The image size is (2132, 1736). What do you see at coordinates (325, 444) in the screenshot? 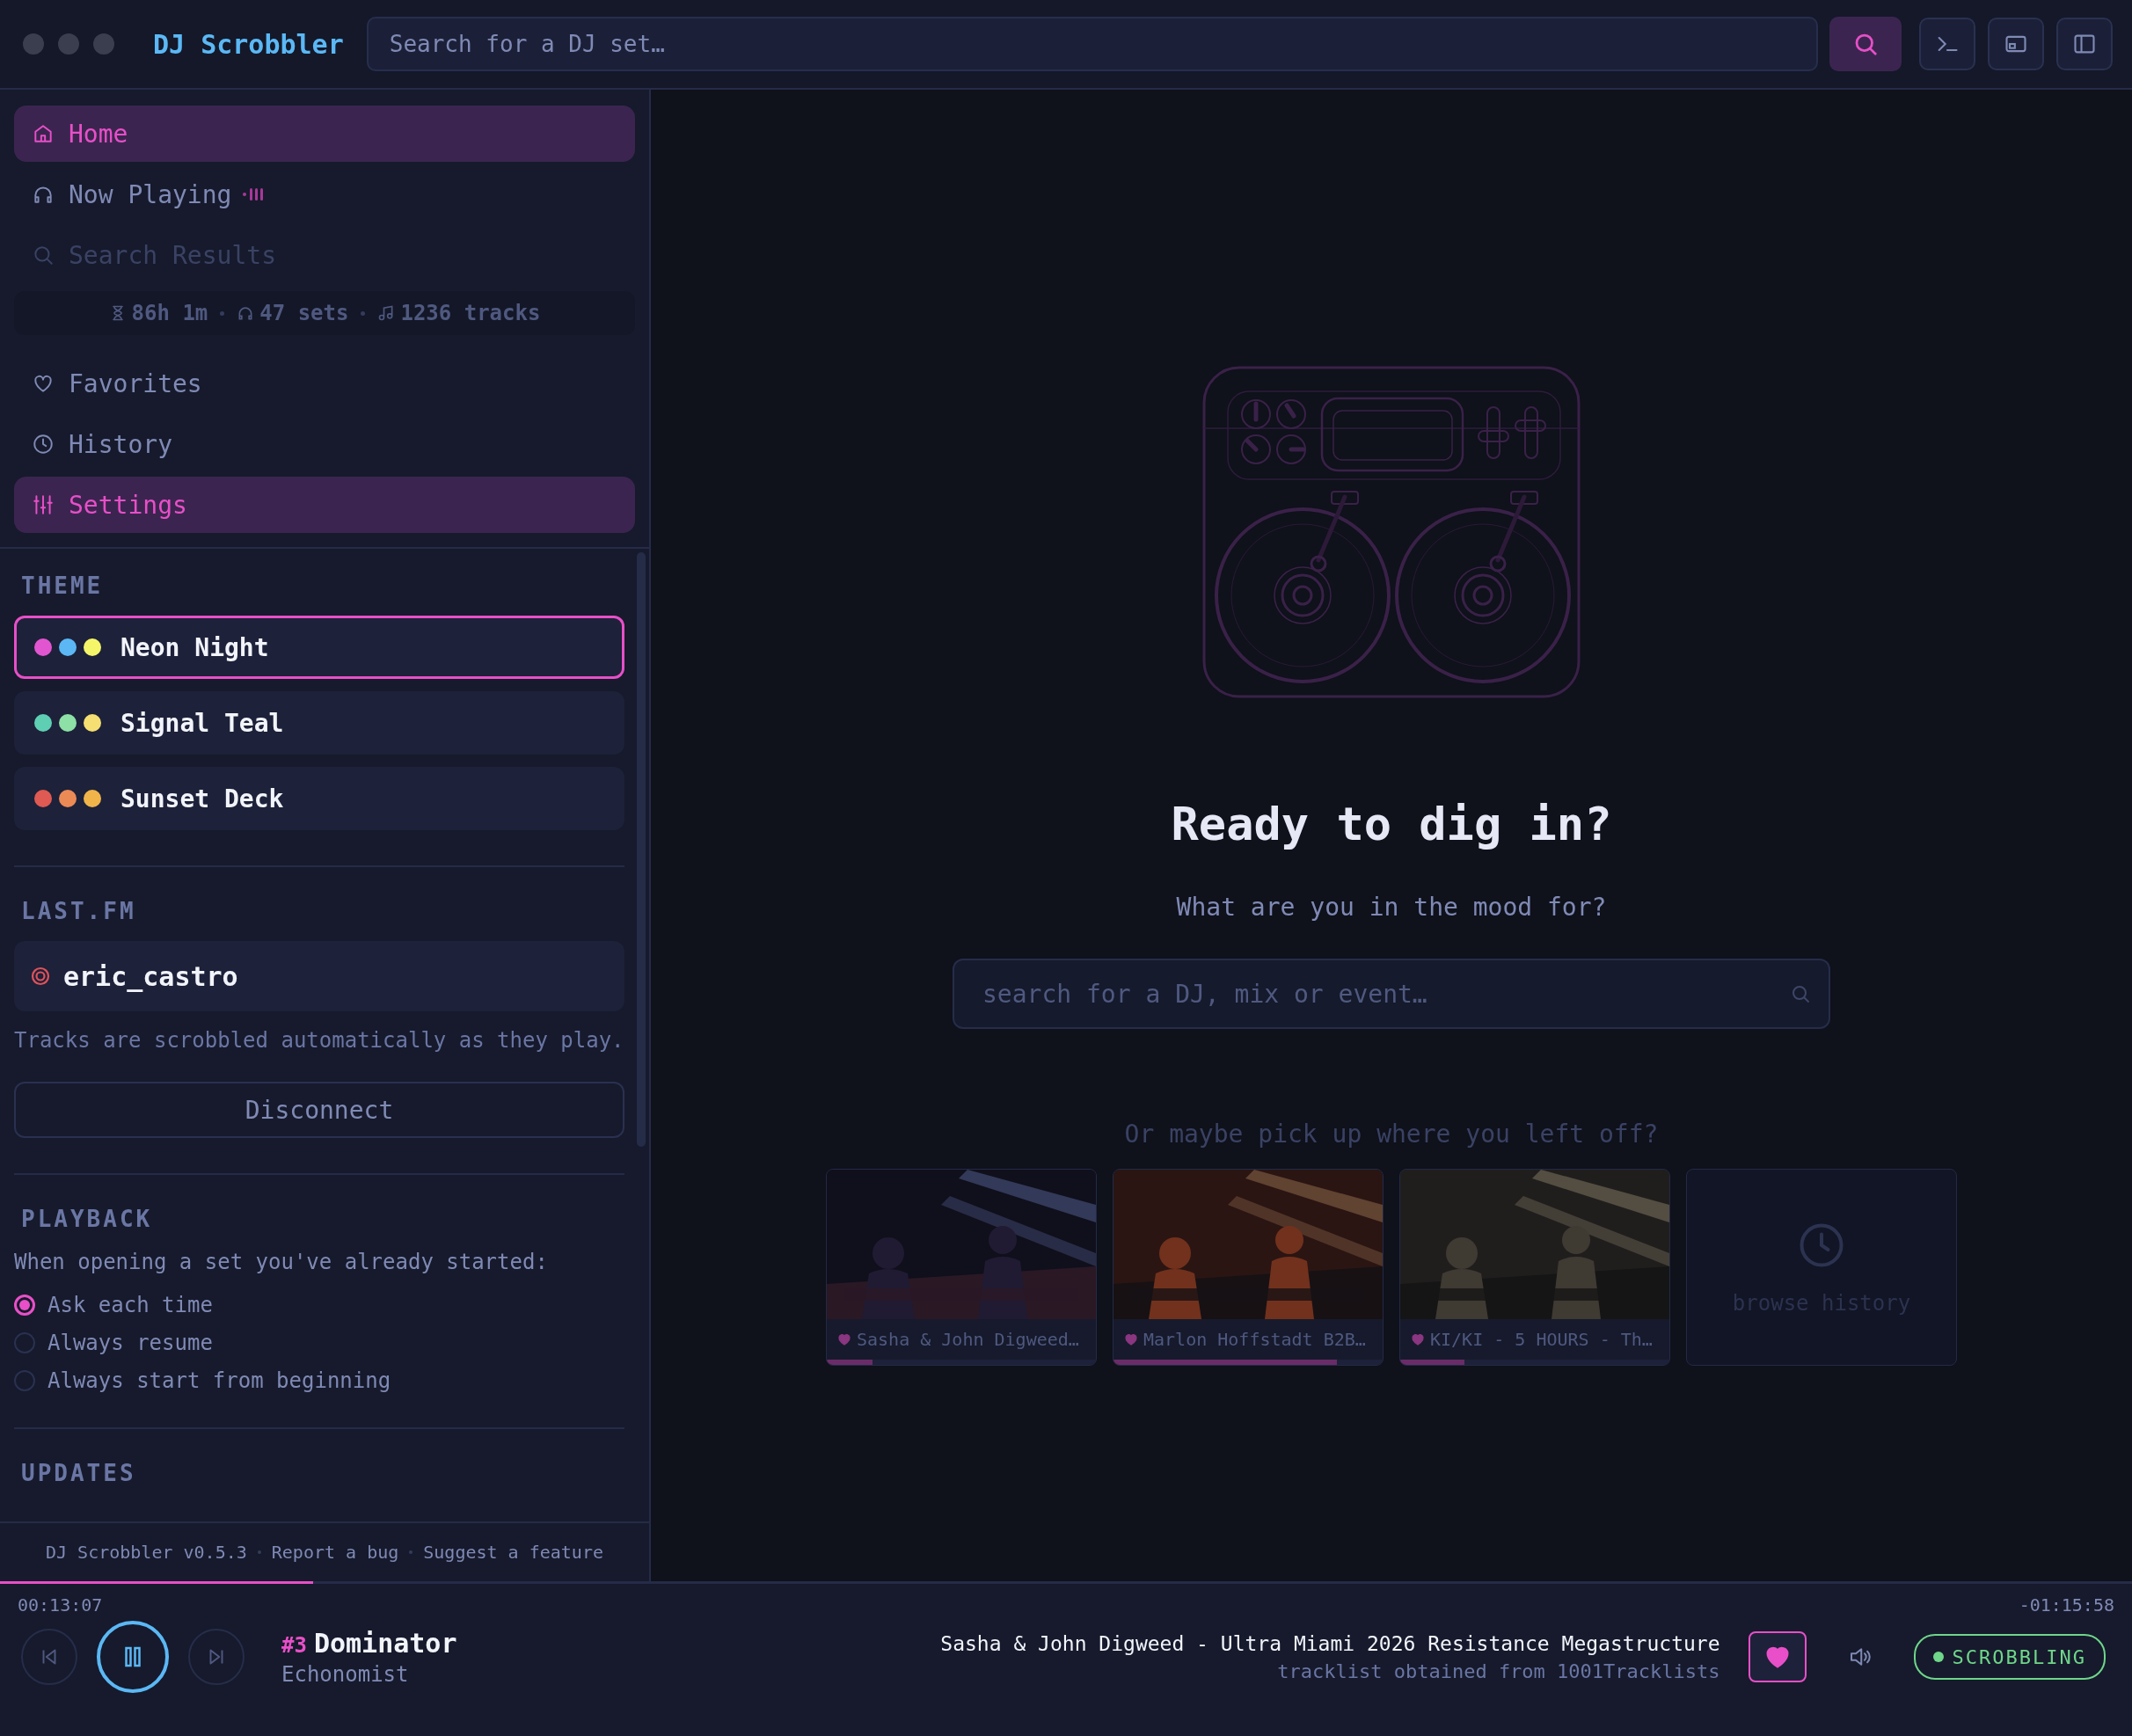
I see `nav-item: History` at bounding box center [325, 444].